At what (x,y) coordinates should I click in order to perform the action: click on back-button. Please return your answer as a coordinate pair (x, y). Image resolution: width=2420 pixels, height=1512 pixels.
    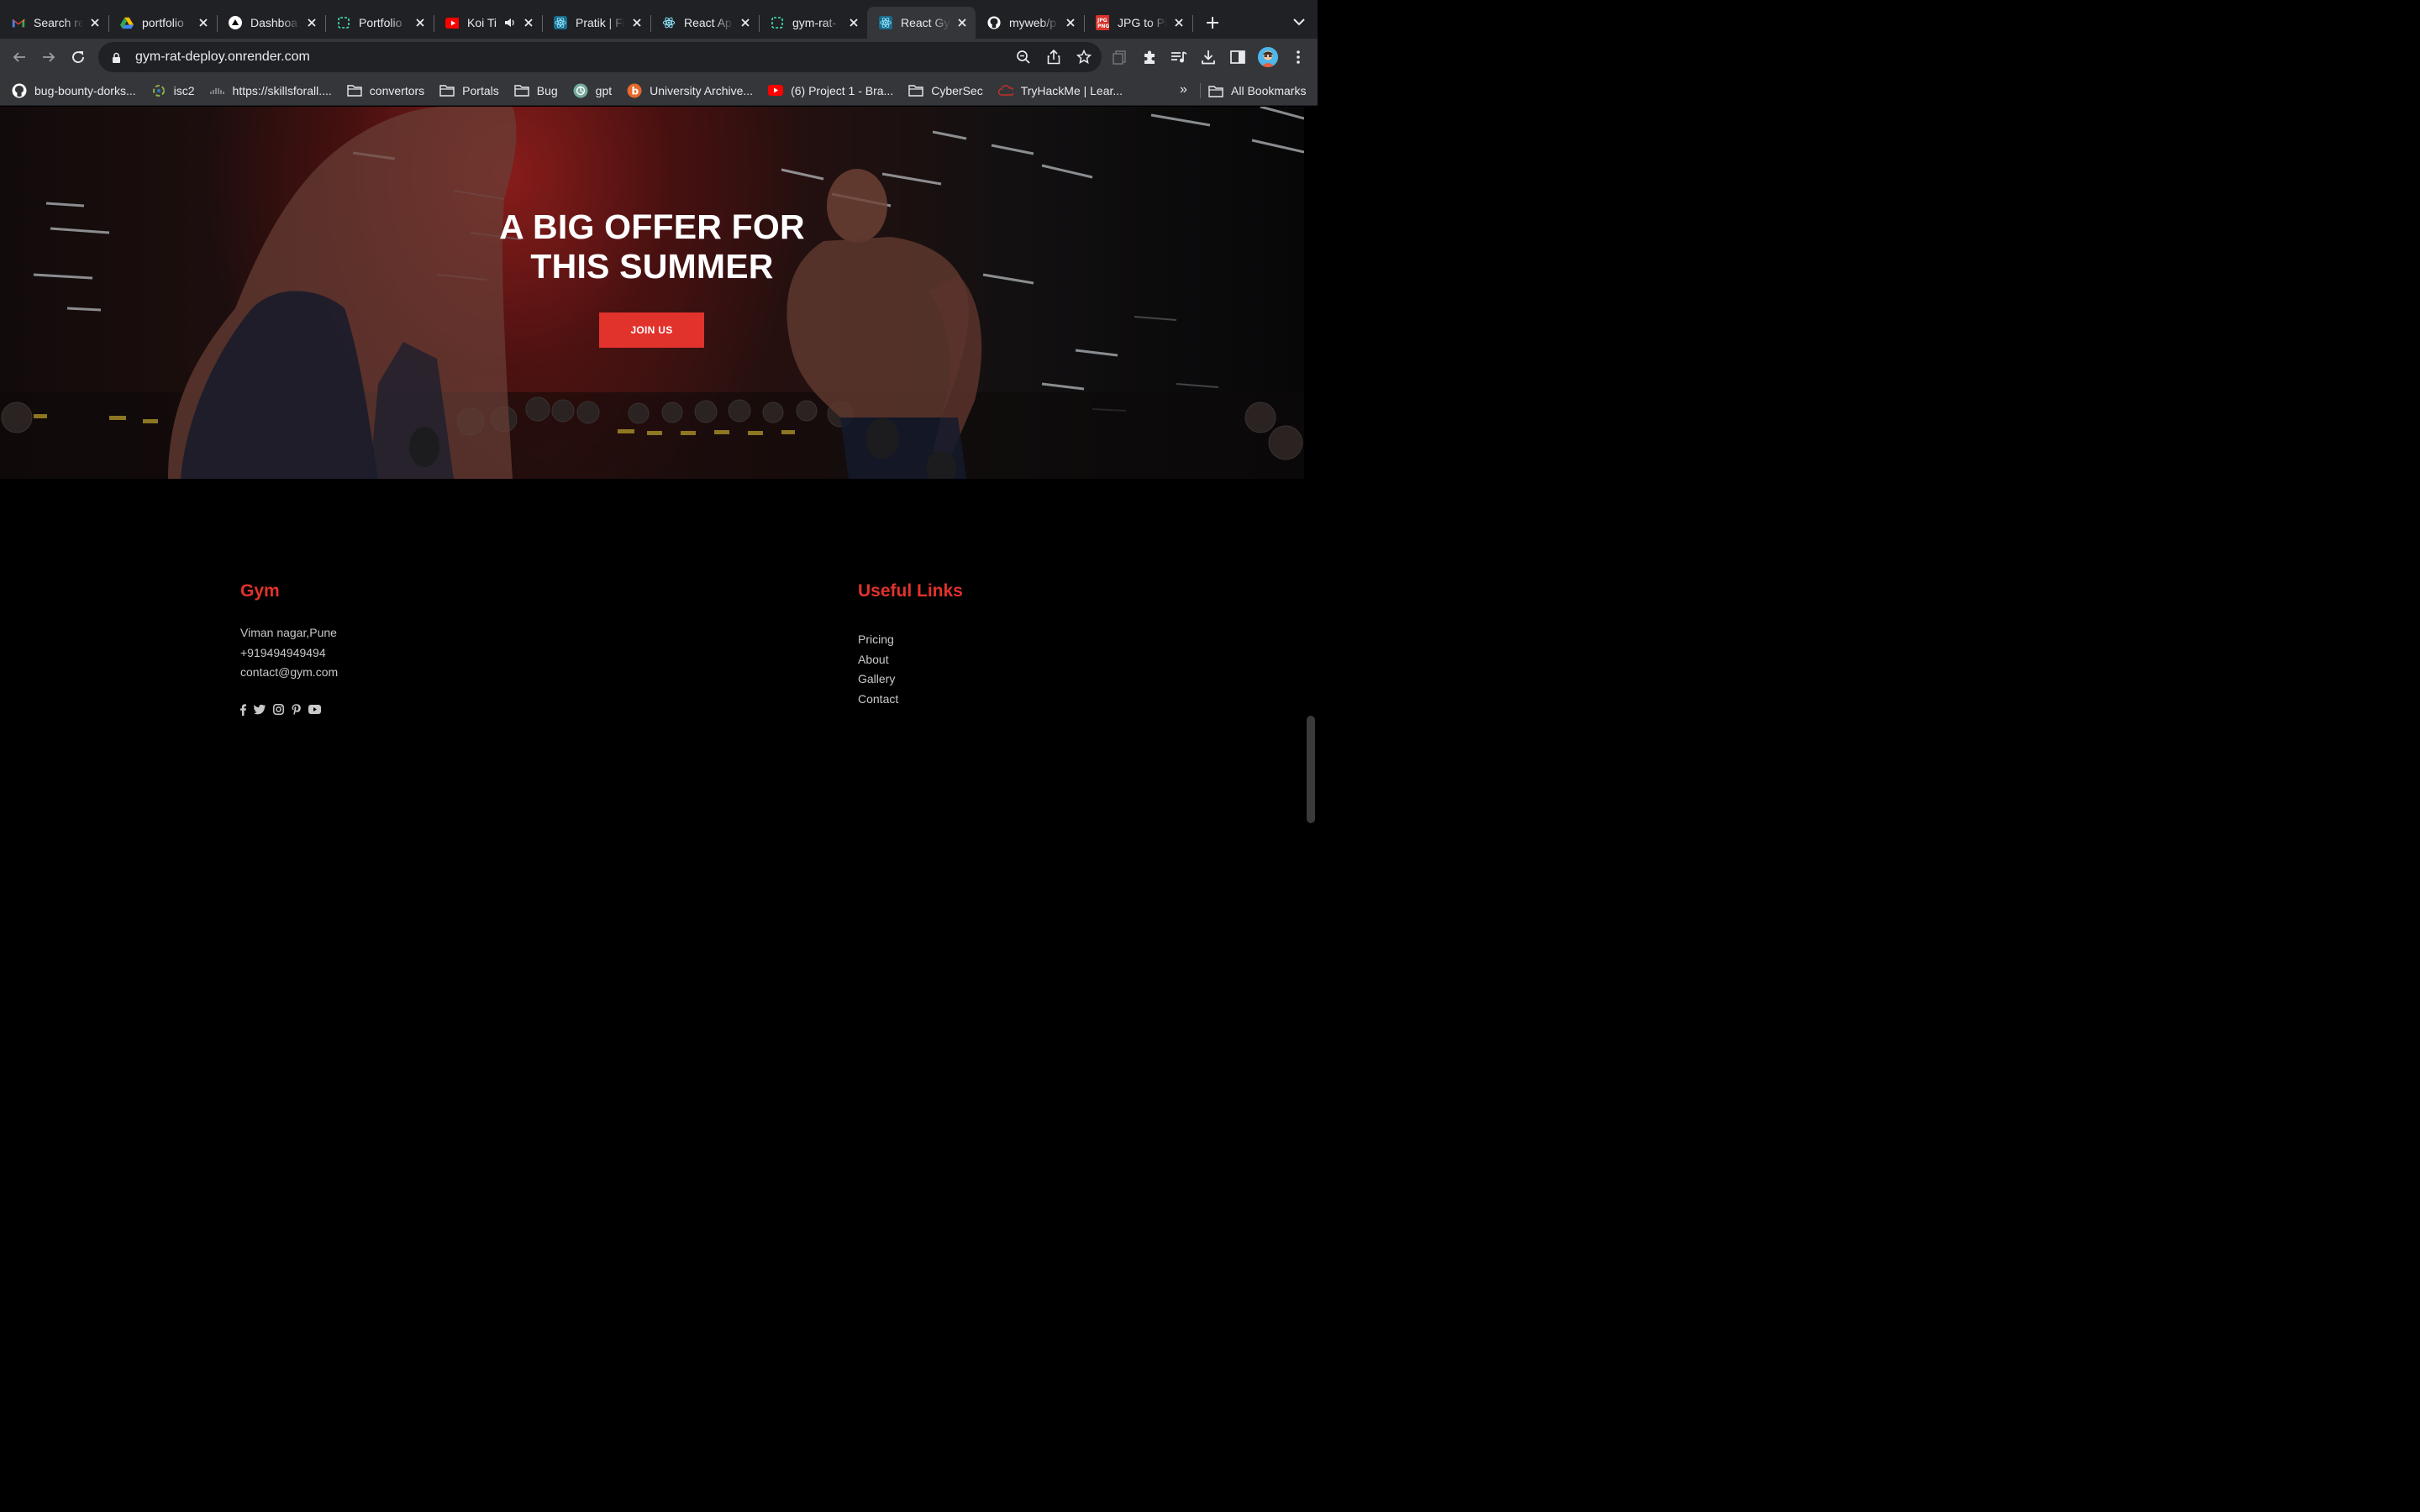
    Looking at the image, I should click on (19, 57).